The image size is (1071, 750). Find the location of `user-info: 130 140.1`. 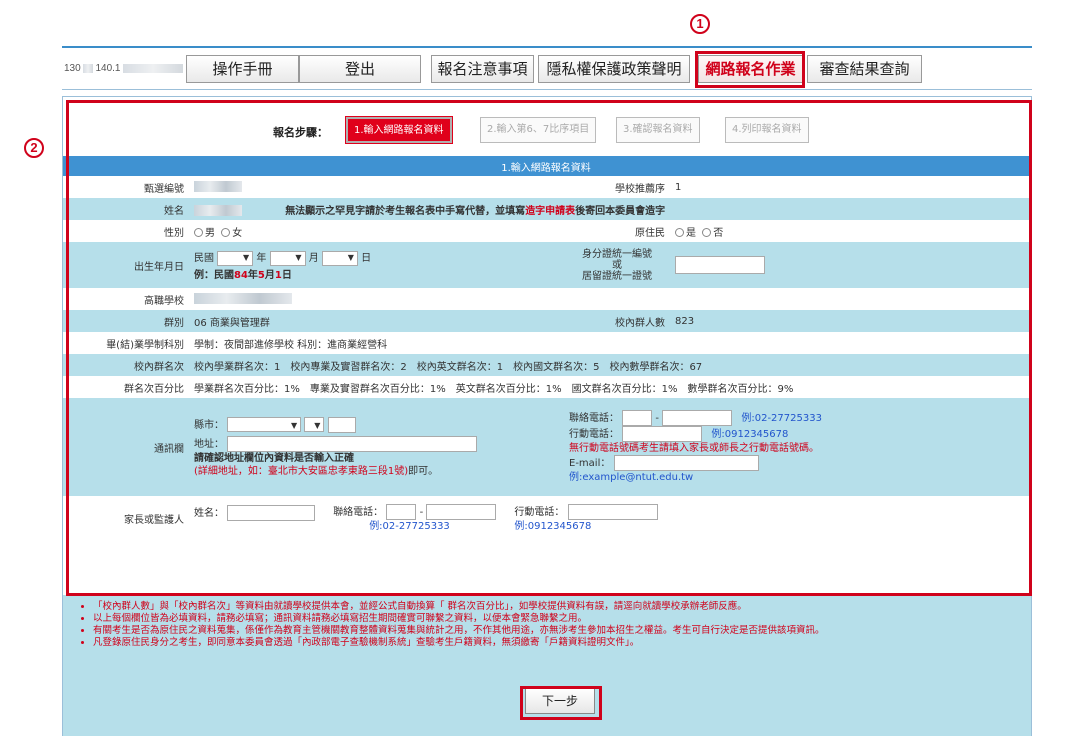

user-info: 130 140.1 is located at coordinates (123, 68).